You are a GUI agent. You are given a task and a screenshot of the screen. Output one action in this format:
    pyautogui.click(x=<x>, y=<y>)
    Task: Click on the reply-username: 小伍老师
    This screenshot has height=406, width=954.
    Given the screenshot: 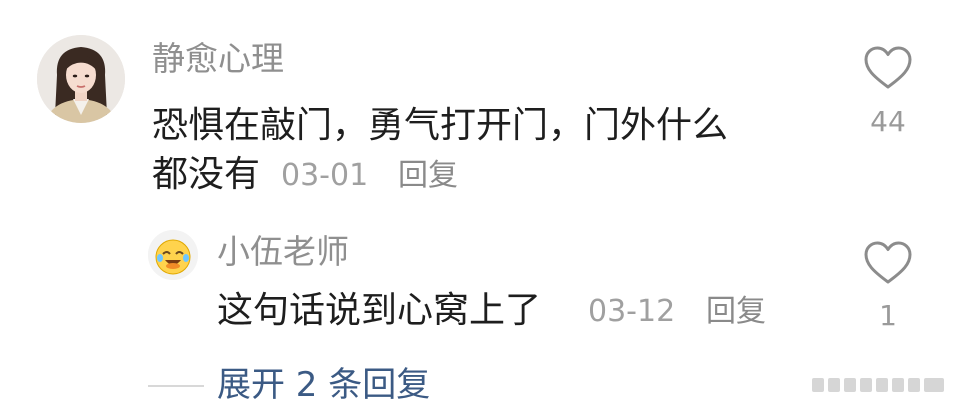 What is the action you would take?
    pyautogui.click(x=283, y=251)
    